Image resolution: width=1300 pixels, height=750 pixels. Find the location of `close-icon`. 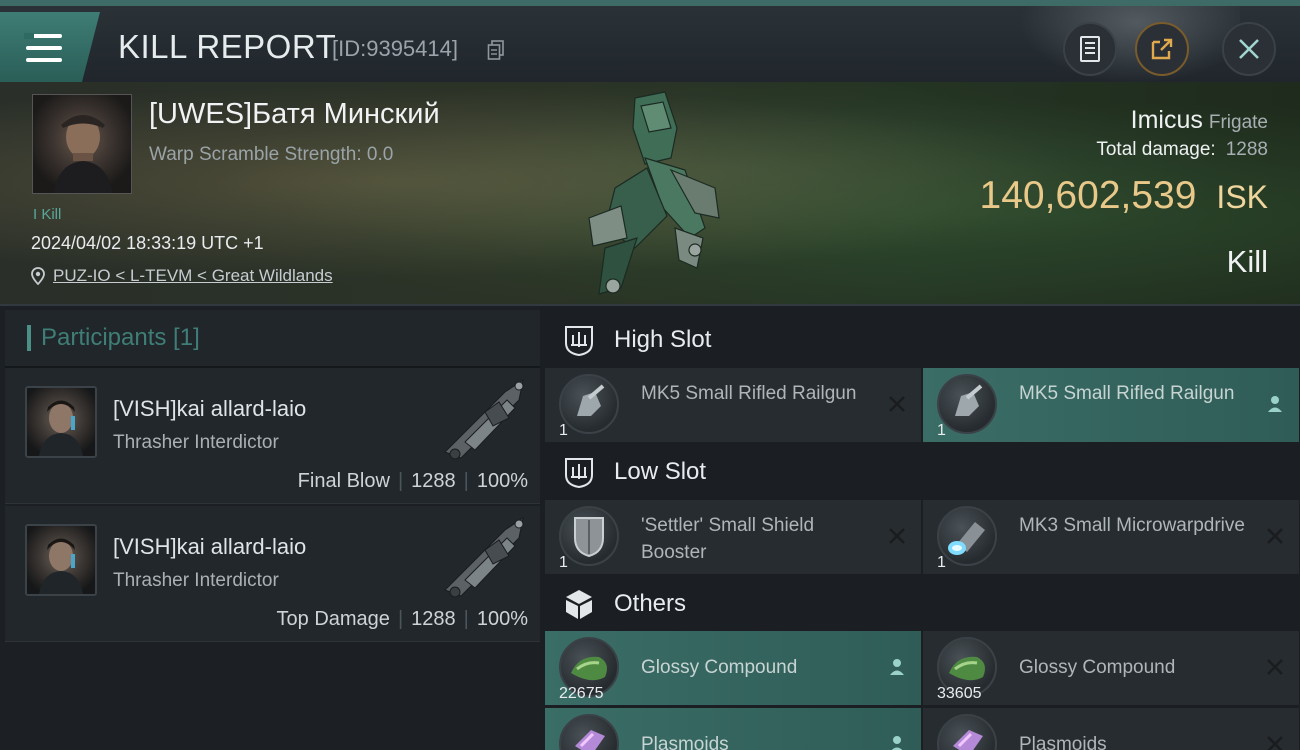

close-icon is located at coordinates (1249, 49).